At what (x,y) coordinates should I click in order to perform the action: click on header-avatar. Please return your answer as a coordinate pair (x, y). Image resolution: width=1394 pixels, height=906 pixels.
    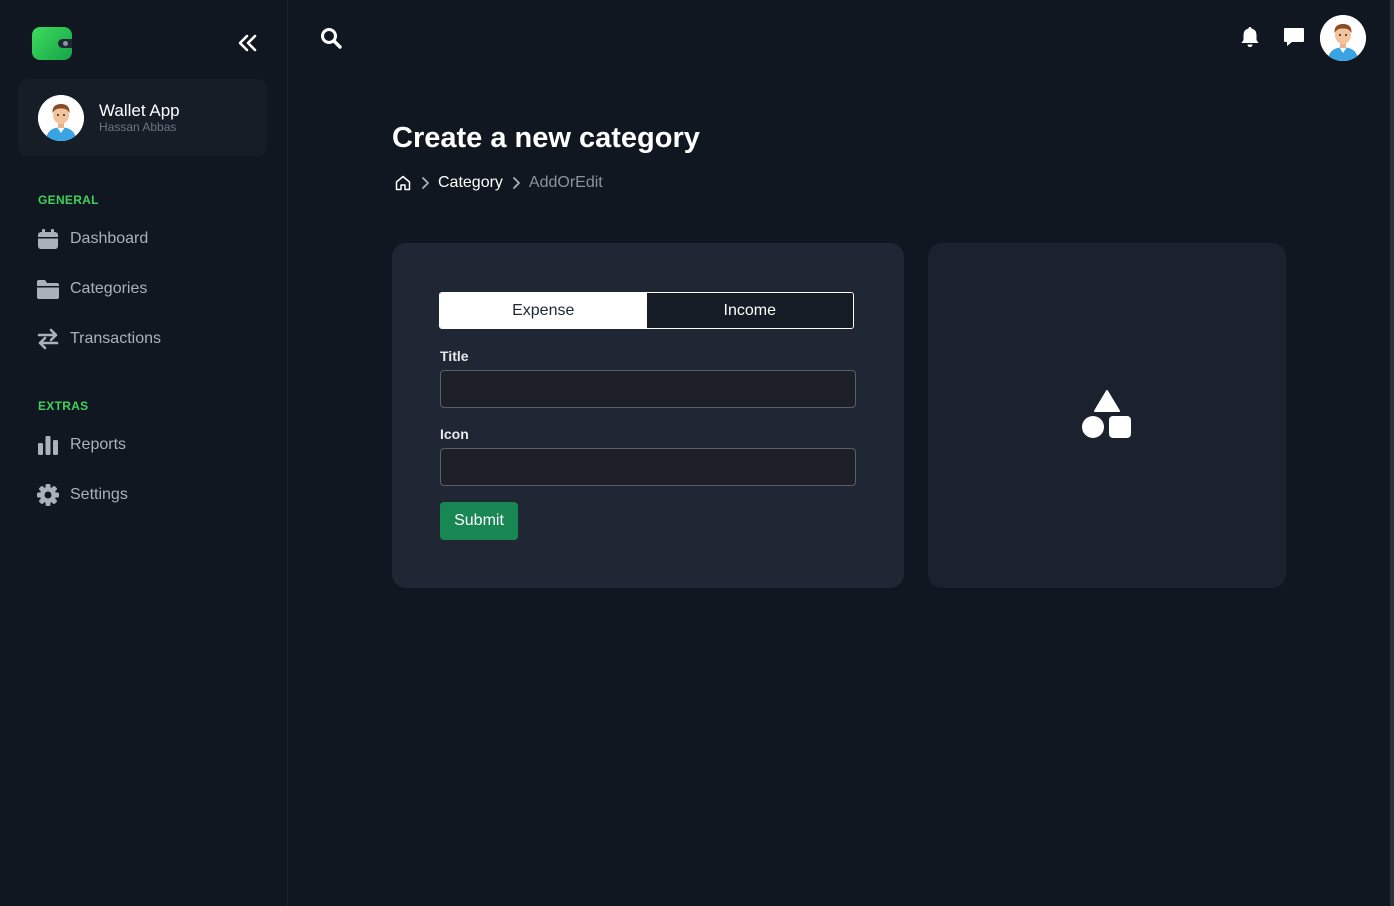
    Looking at the image, I should click on (1343, 38).